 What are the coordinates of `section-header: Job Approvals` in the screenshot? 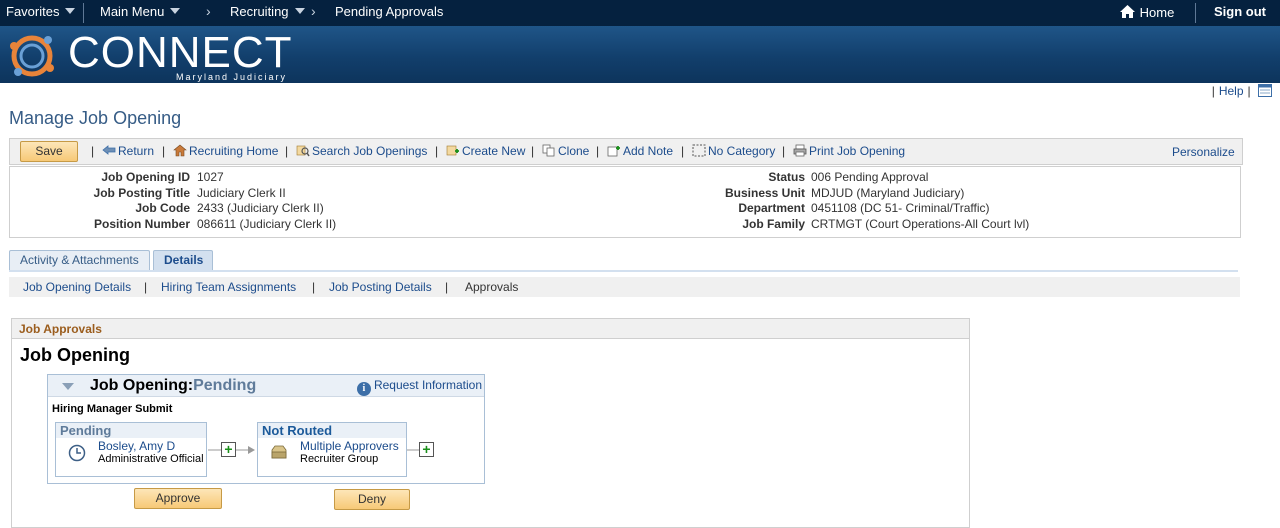 It's located at (490, 329).